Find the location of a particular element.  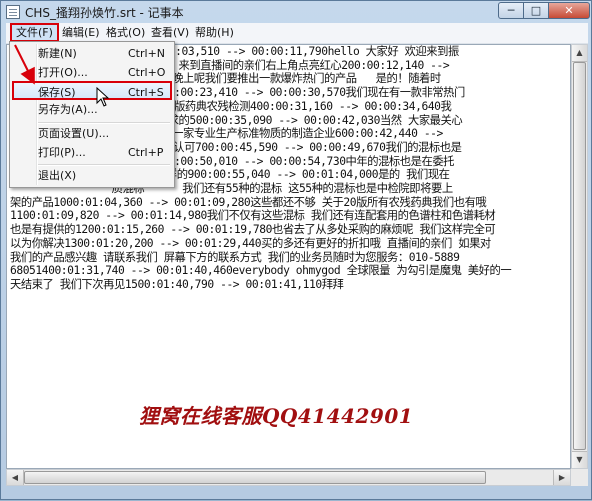

menu-item-shortcut: Ctrl+O is located at coordinates (147, 72).